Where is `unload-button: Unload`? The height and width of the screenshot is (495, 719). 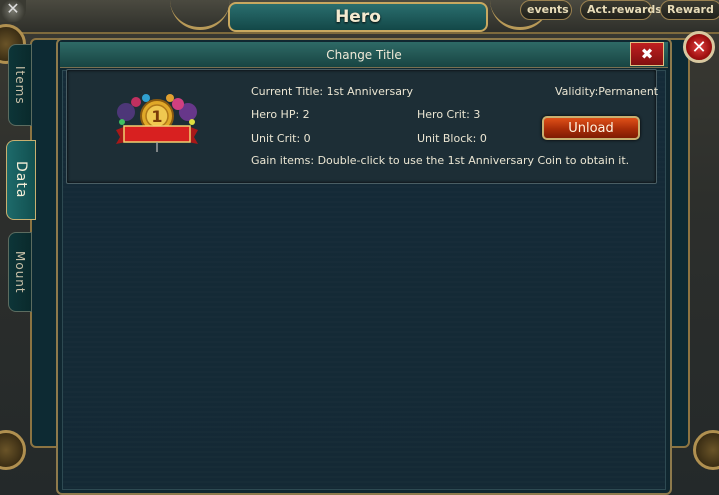
unload-button: Unload is located at coordinates (591, 128).